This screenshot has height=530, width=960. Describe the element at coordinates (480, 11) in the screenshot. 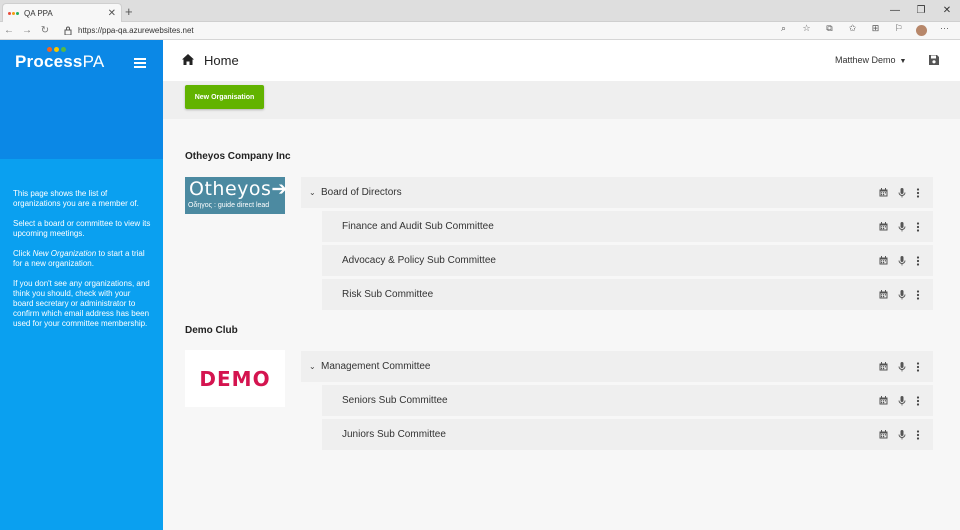

I see `browser-tab-bar: QA PPA ✕ + — ❐ ✕` at that location.